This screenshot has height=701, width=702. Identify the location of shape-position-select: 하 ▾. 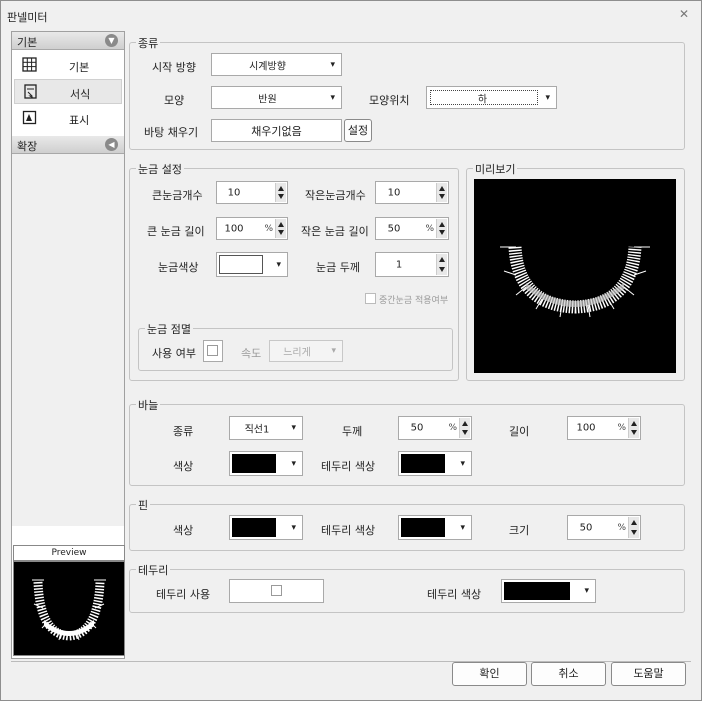
(491, 97).